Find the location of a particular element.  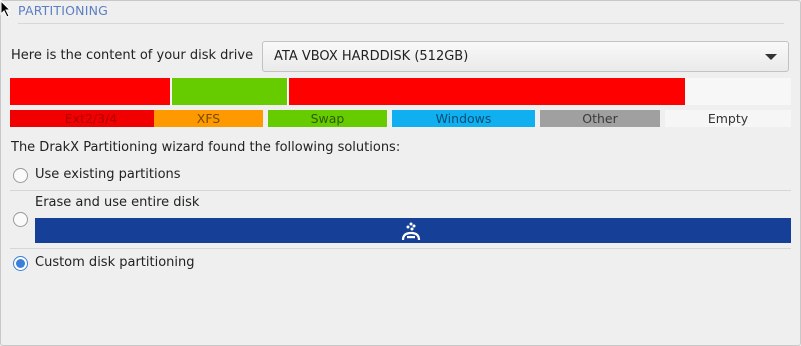

custom-radio is located at coordinates (20, 263).